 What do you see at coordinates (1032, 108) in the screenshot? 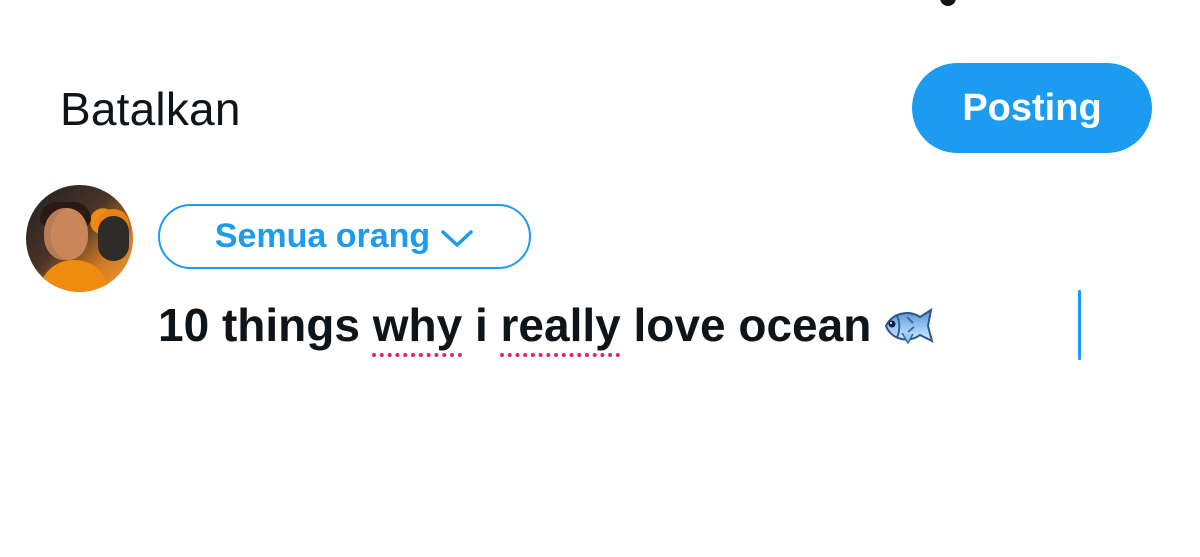
I see `post-button: Posting` at bounding box center [1032, 108].